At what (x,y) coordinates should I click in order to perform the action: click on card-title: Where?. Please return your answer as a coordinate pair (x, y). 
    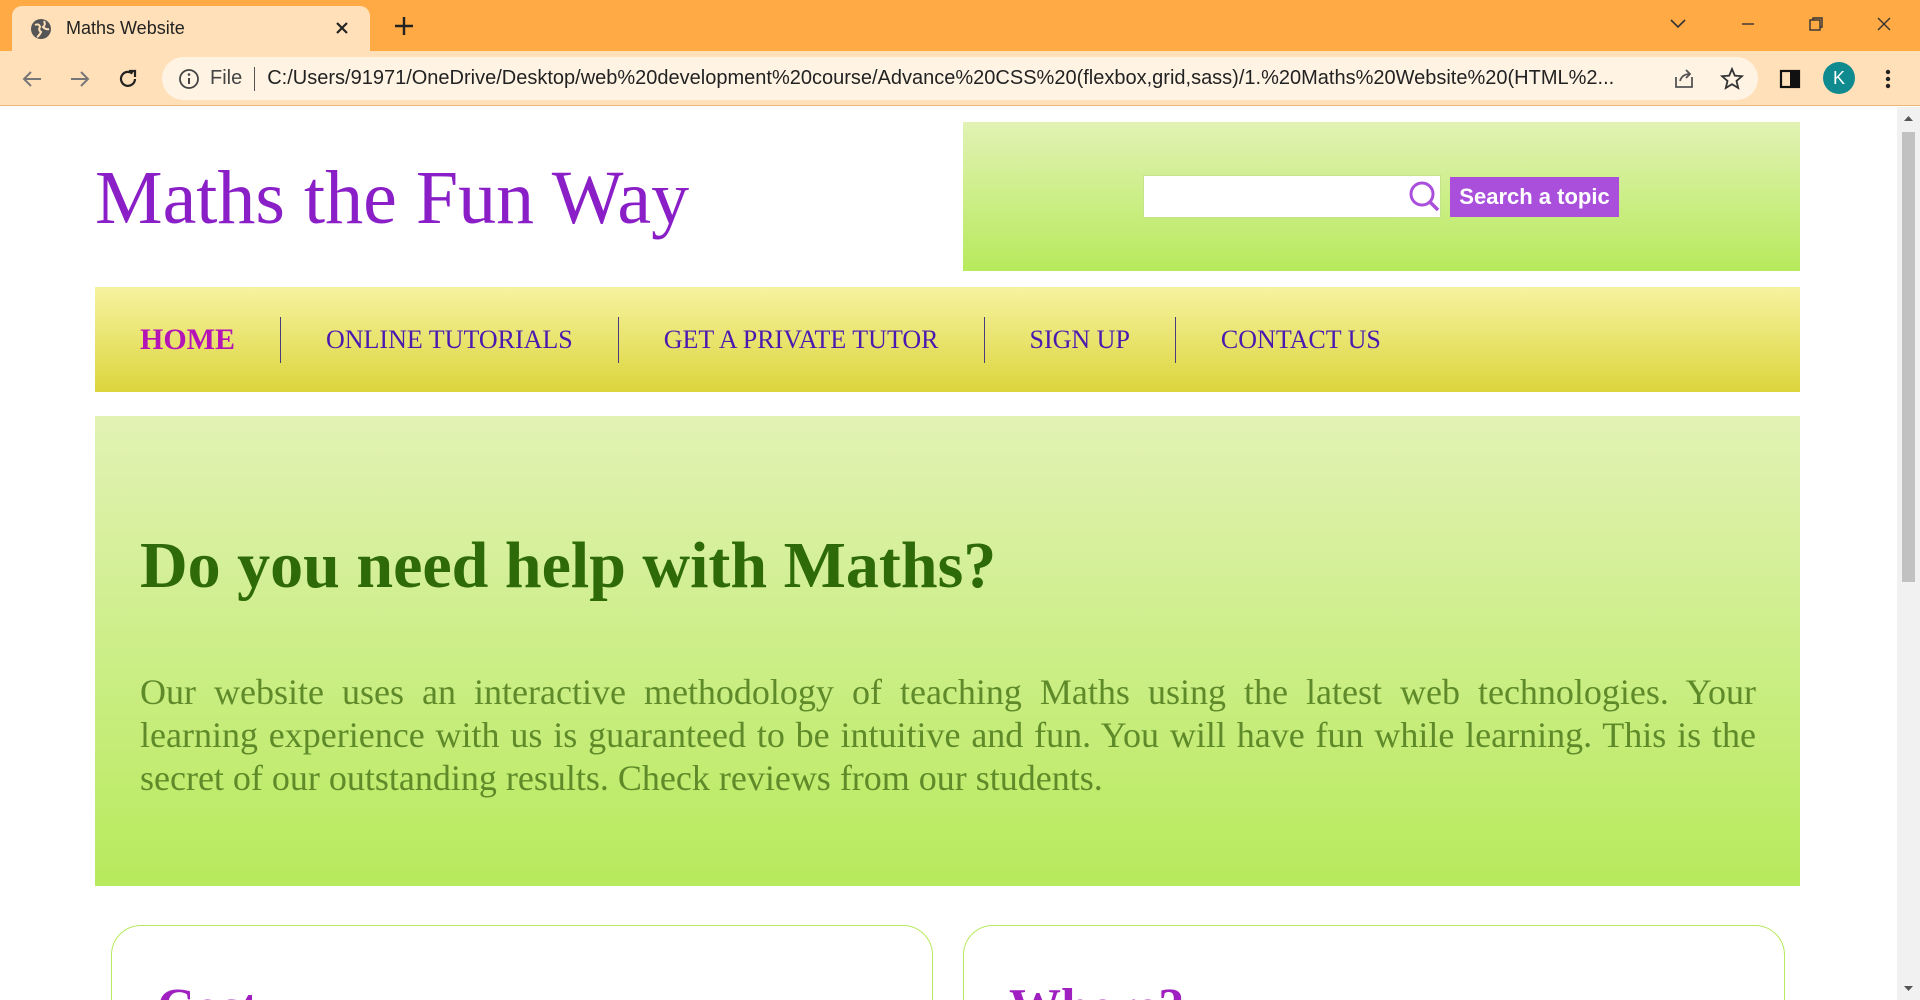
    Looking at the image, I should click on (1096, 989).